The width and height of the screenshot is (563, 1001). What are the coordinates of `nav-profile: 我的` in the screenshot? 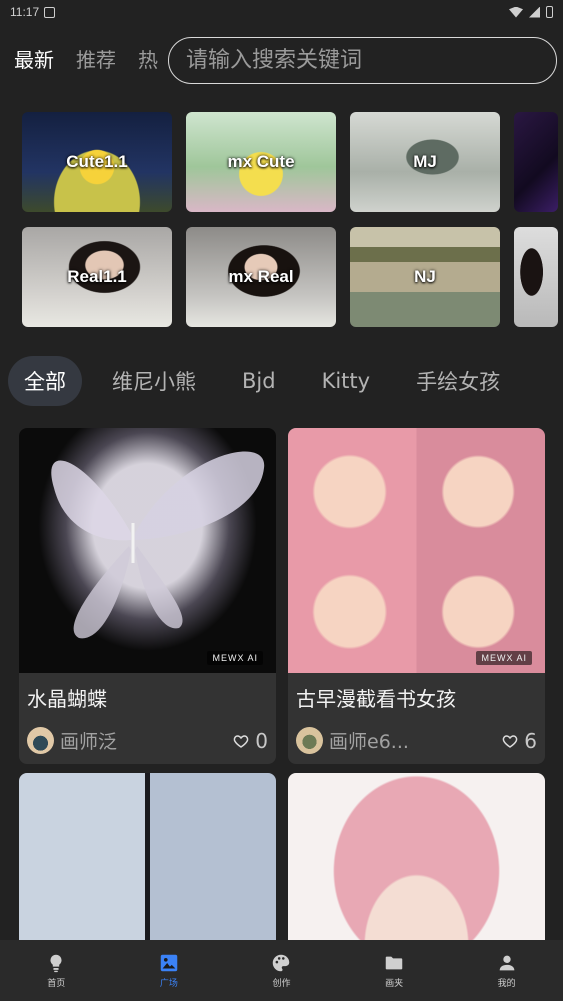 It's located at (506, 970).